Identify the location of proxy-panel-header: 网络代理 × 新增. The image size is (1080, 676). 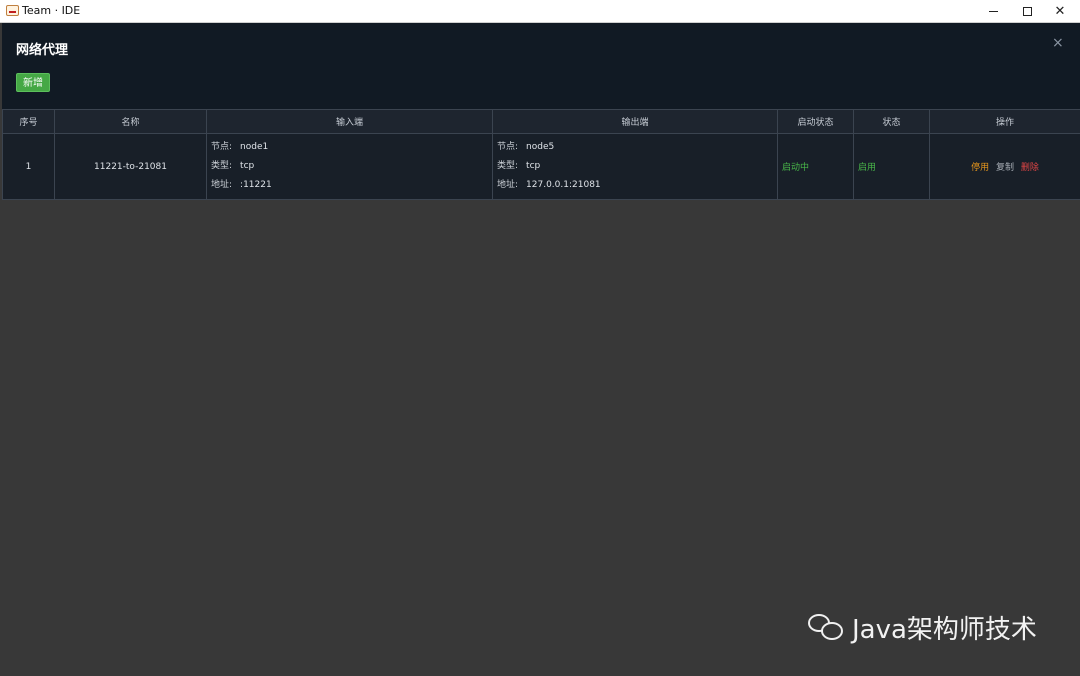
(541, 66).